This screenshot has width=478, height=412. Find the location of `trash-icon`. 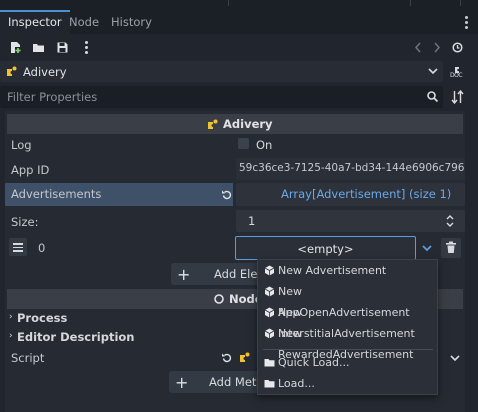

trash-icon is located at coordinates (451, 247).